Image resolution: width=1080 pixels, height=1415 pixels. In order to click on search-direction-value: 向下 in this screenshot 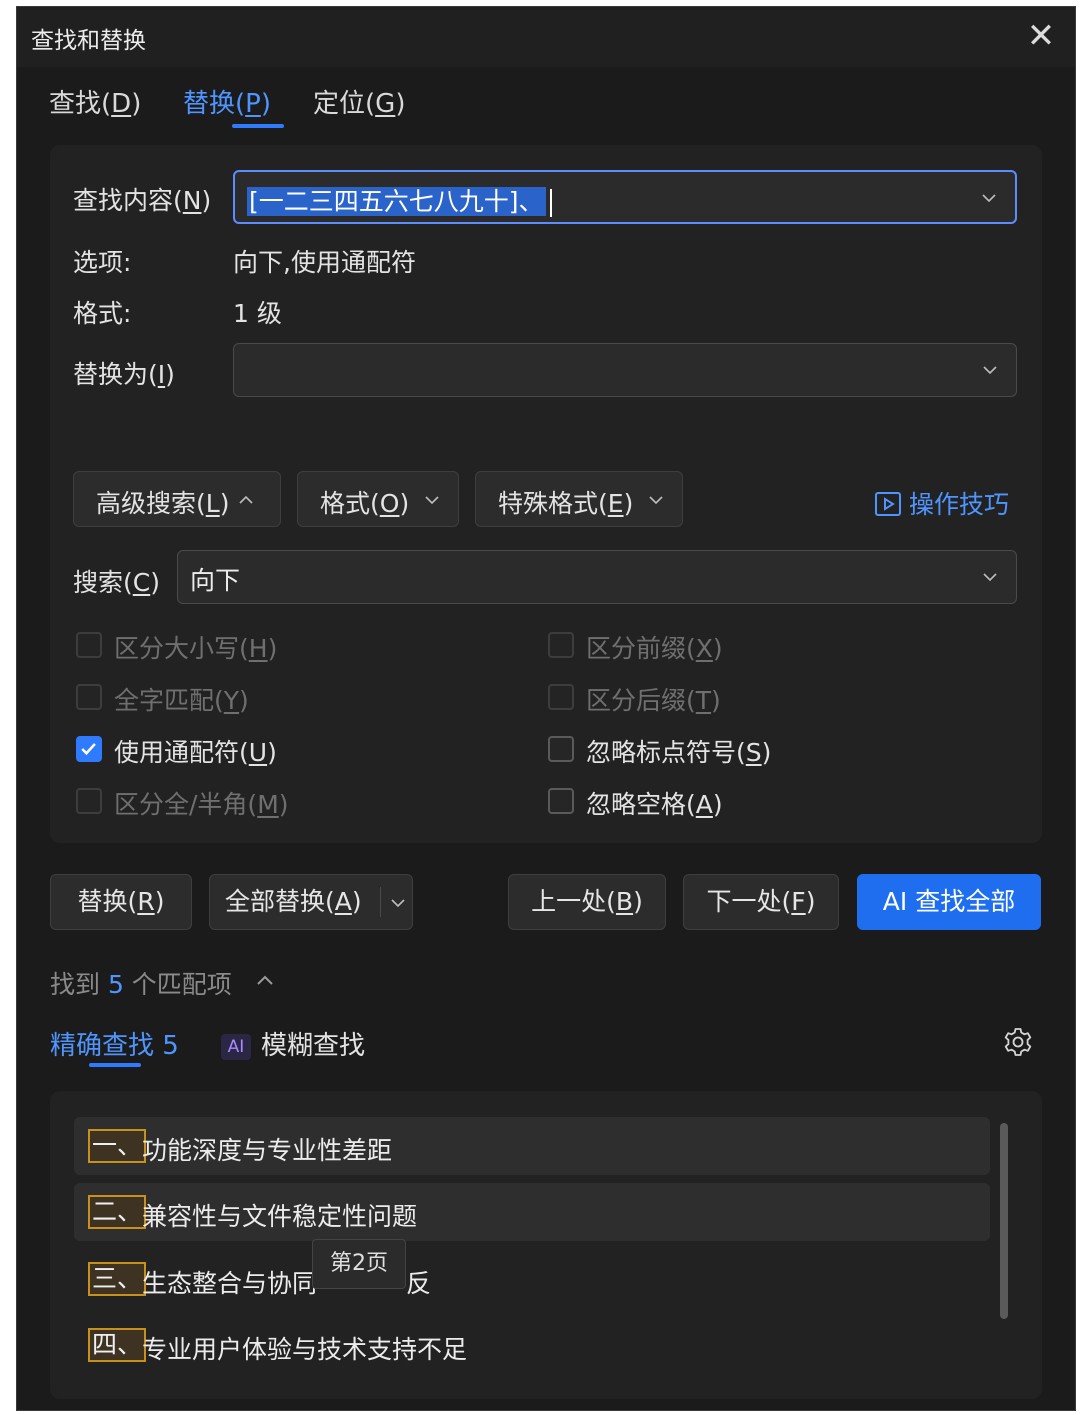, I will do `click(215, 580)`.